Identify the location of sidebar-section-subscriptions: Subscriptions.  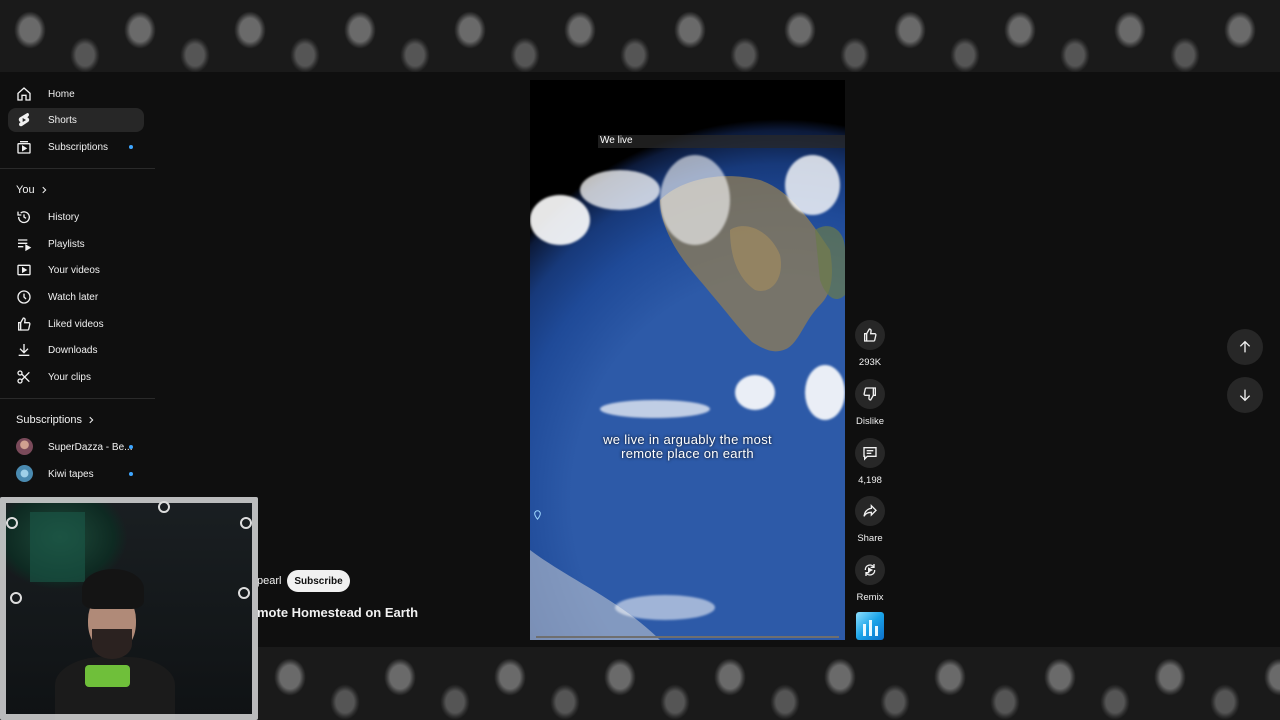
(56, 420).